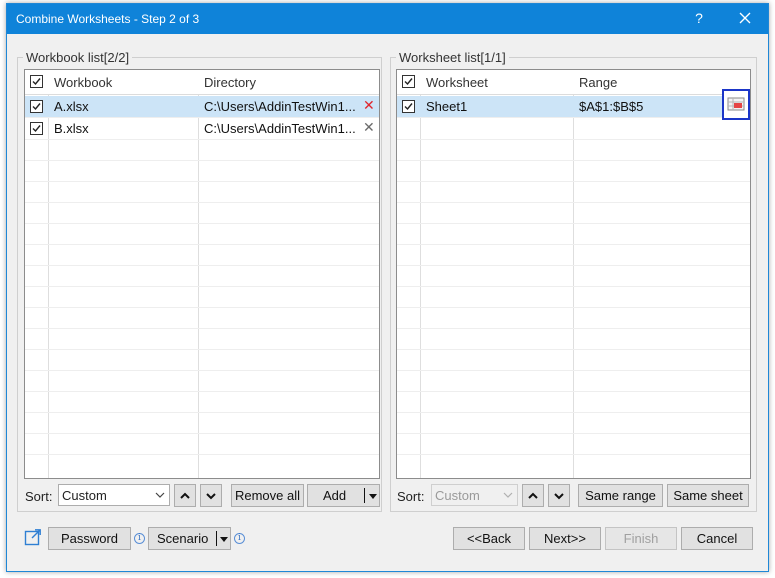 This screenshot has width=775, height=578. I want to click on select-all-workbooks-checkbox, so click(36, 81).